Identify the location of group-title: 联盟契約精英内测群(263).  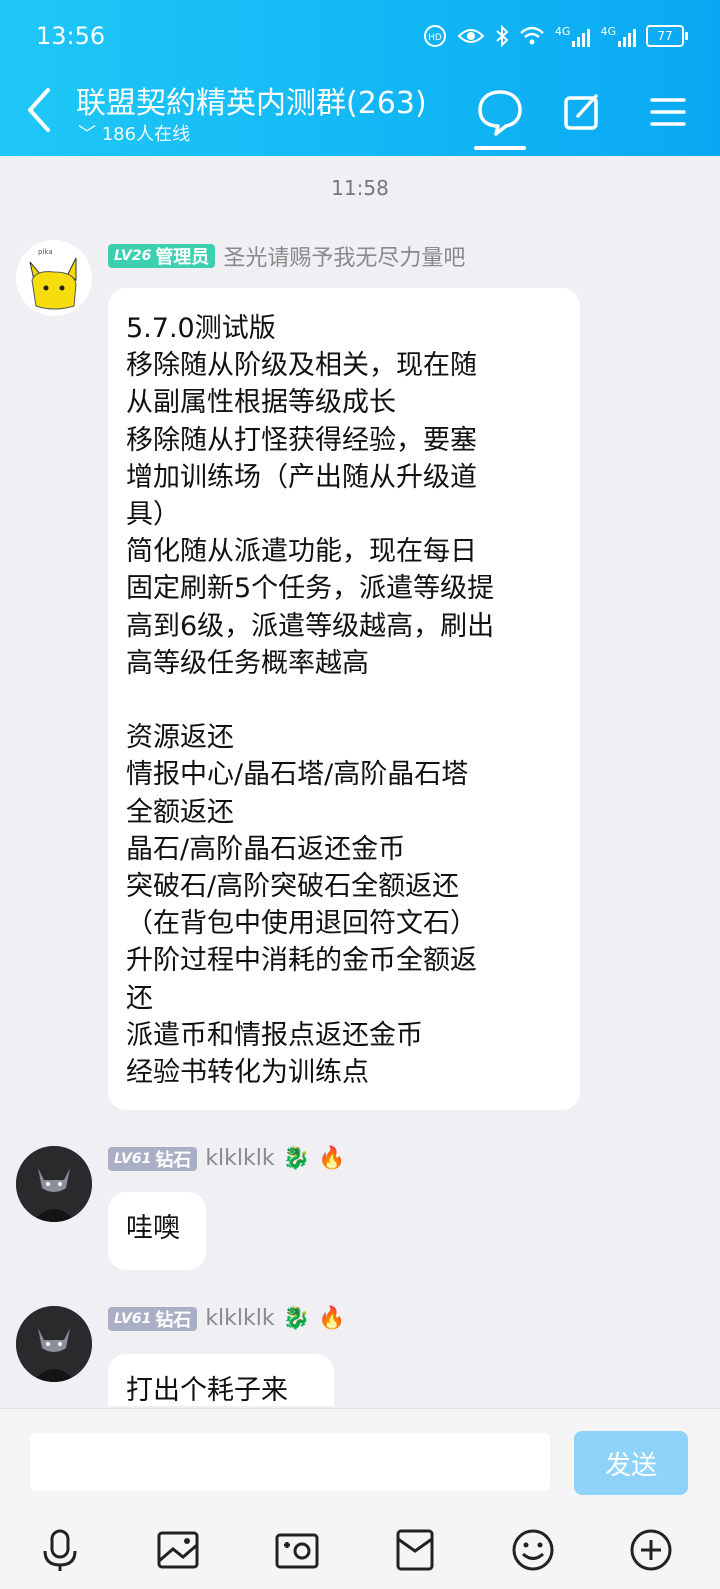
(251, 100).